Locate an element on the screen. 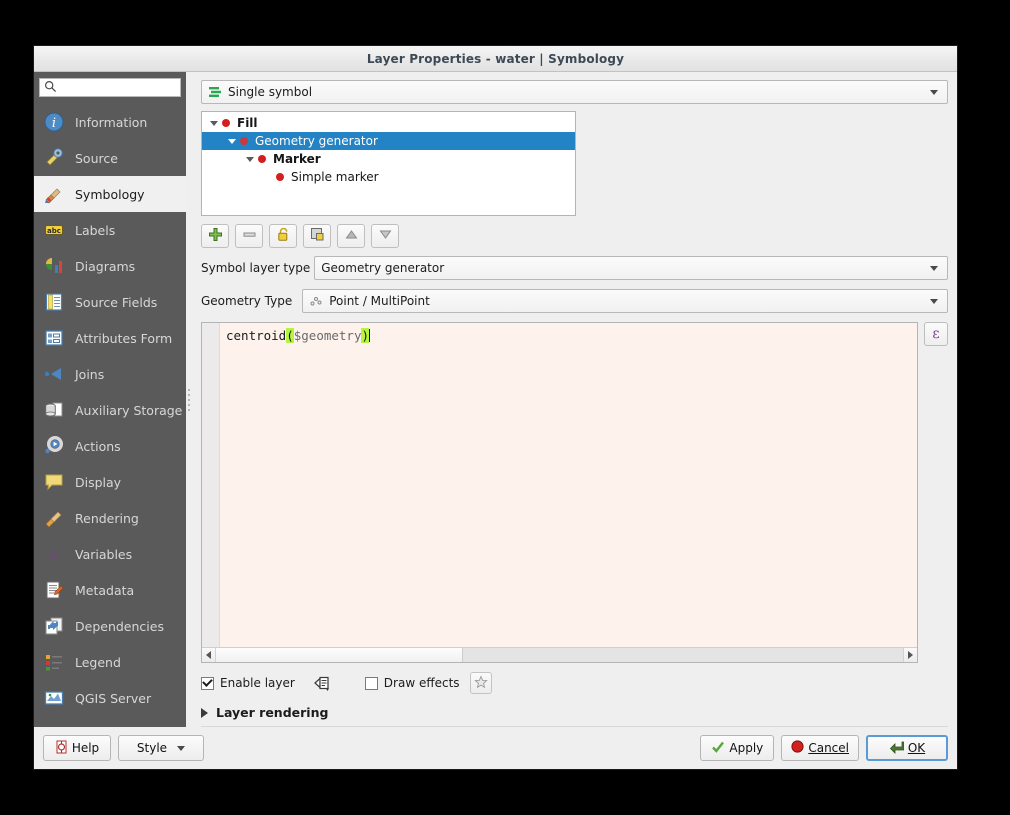  enable-layer-checkbox is located at coordinates (207, 683).